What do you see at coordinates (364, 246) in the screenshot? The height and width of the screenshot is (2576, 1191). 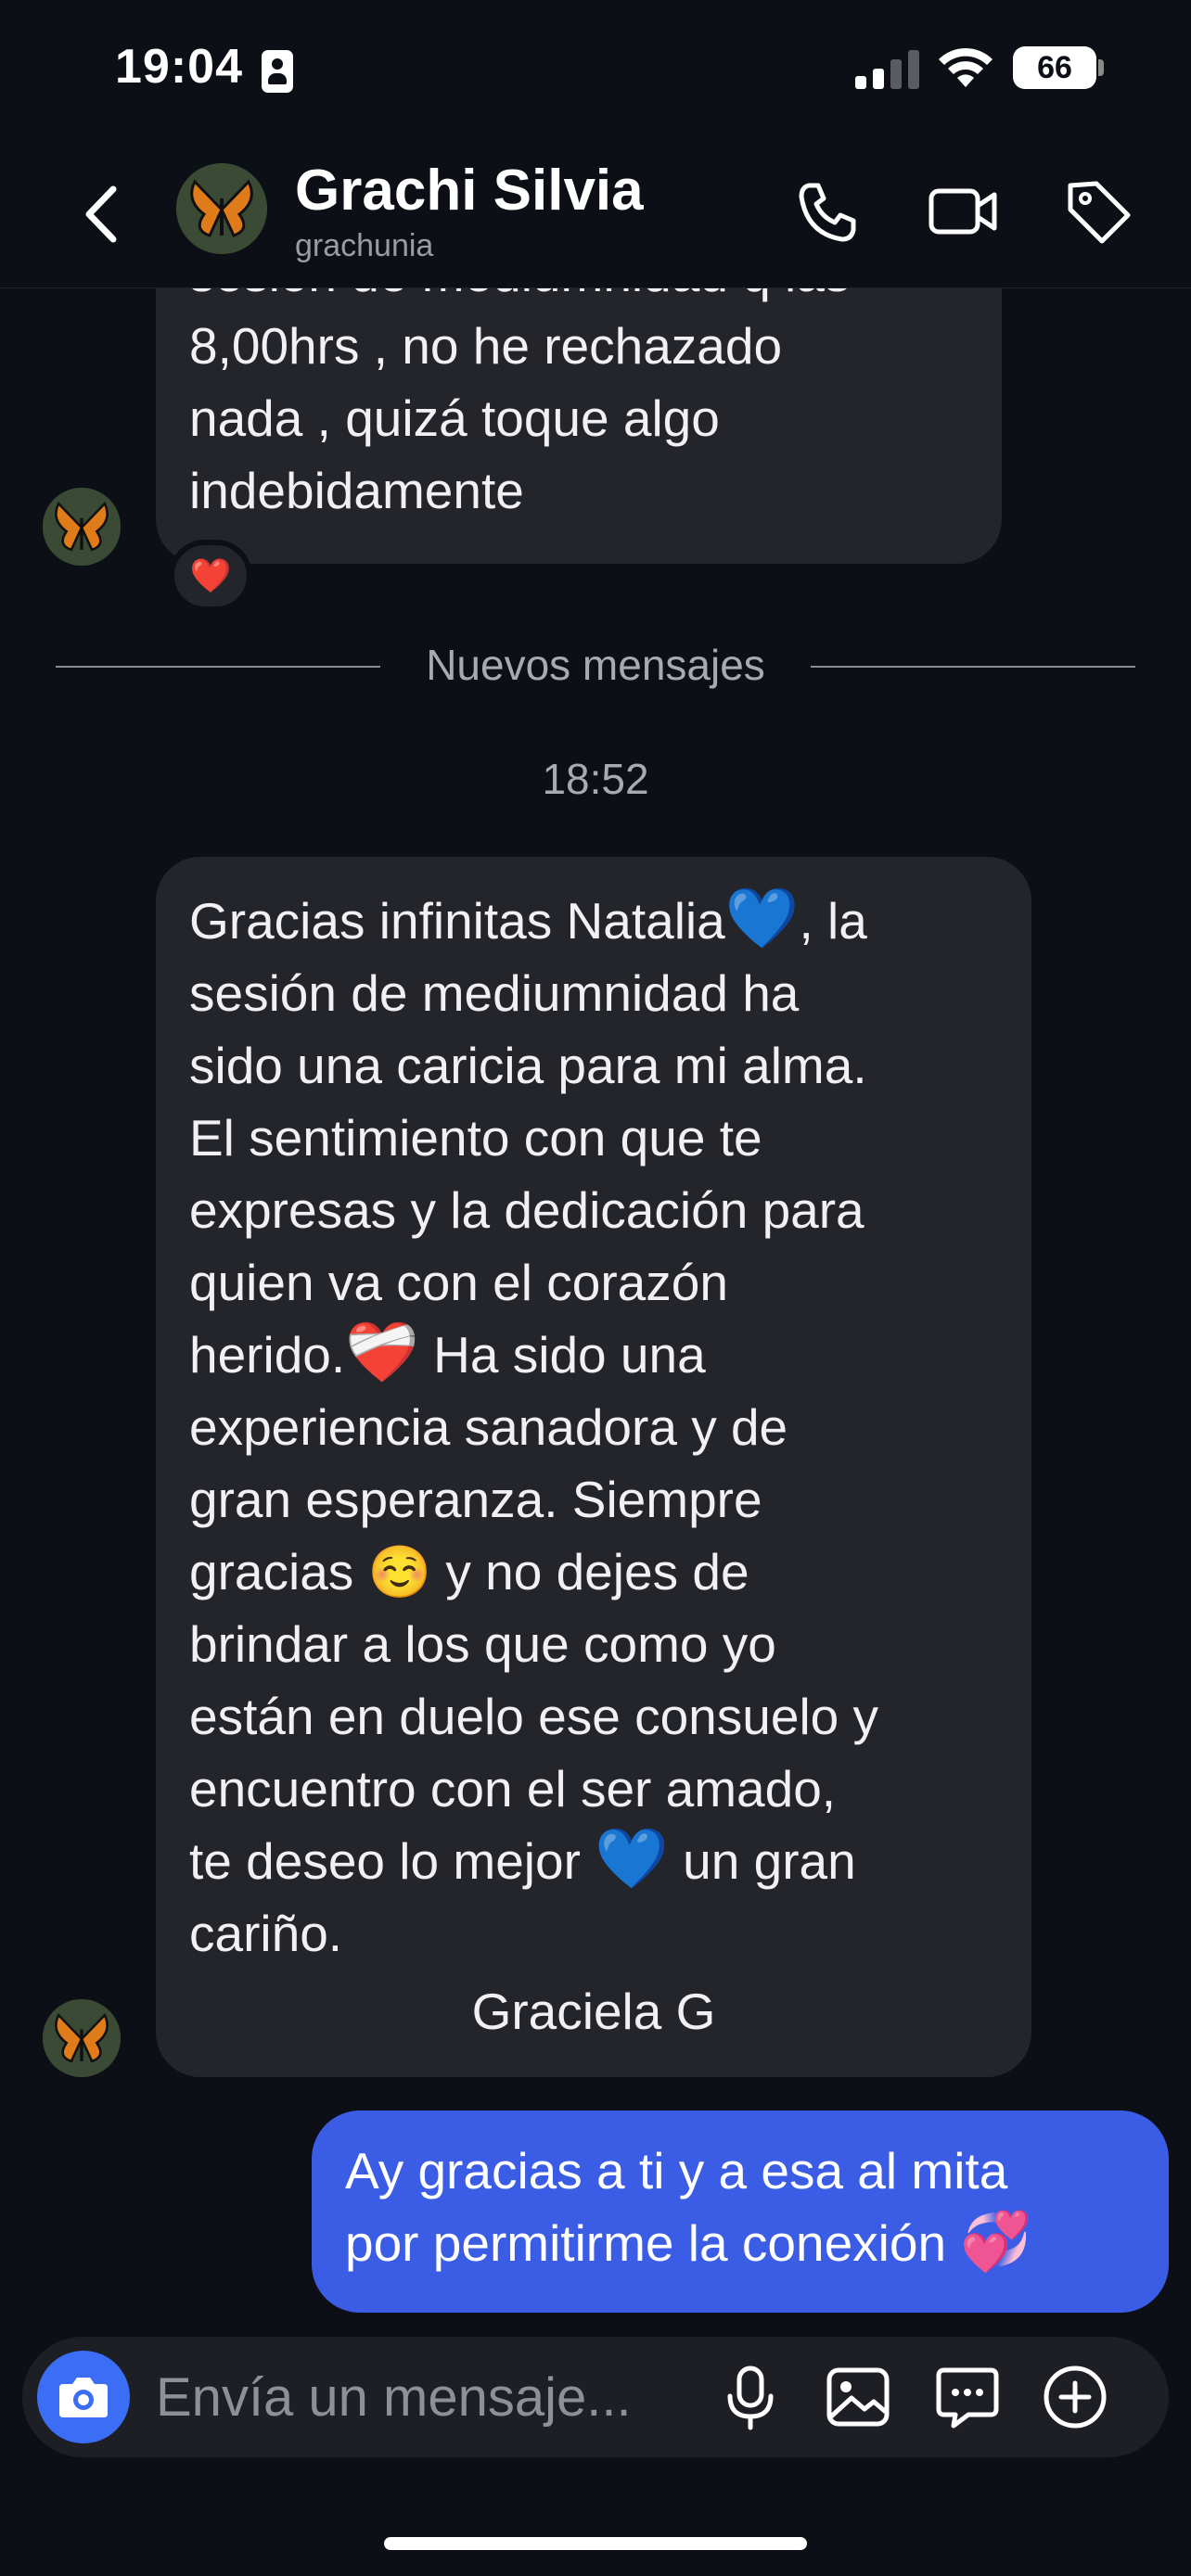 I see `contact-handle: grachunia` at bounding box center [364, 246].